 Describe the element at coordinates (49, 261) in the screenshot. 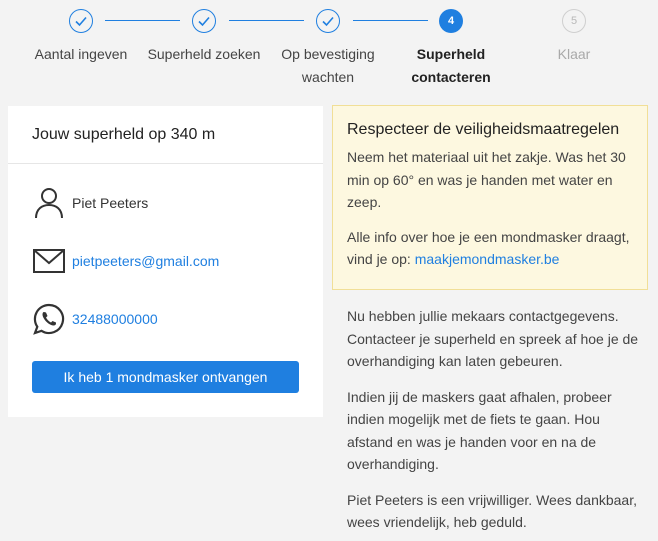

I see `mail-icon` at that location.